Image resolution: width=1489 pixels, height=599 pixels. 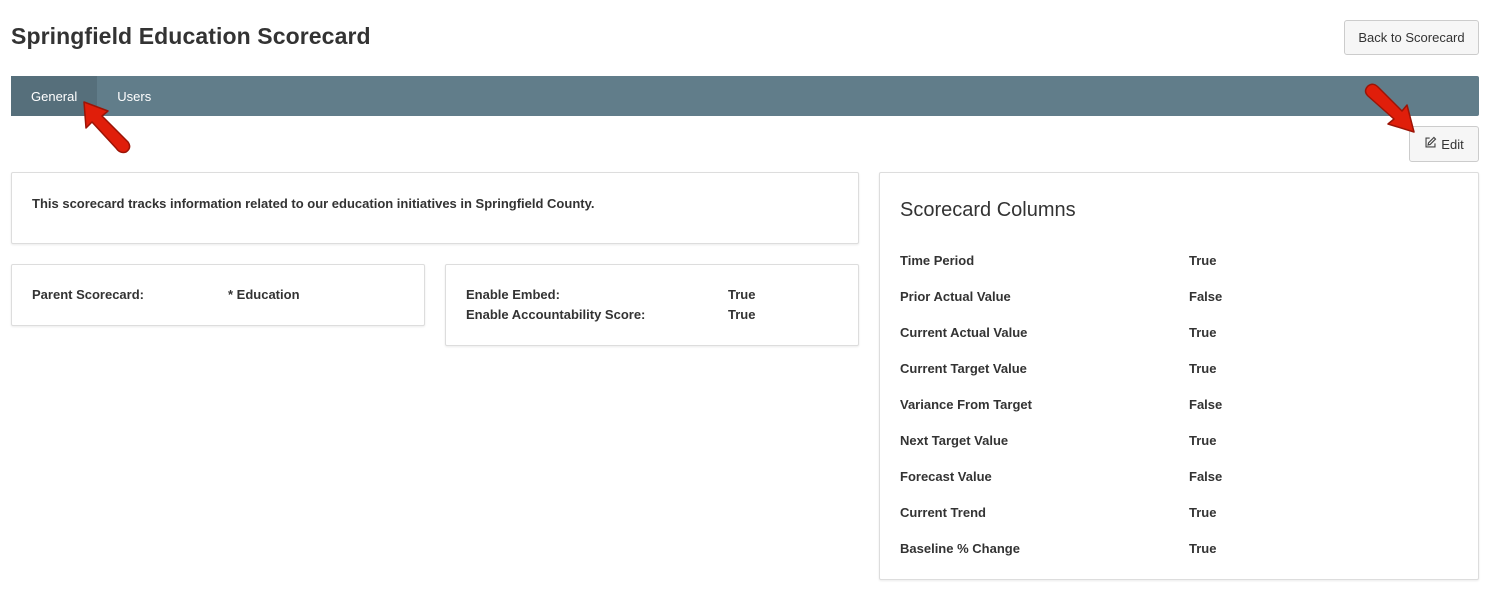 I want to click on column-label: Time Period, so click(x=937, y=260).